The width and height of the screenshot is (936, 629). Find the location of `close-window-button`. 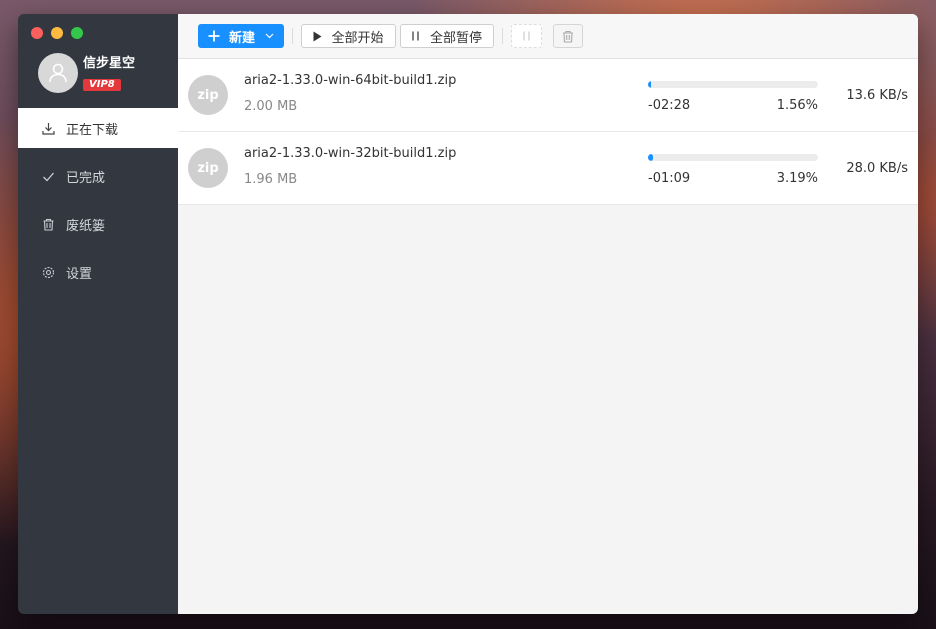

close-window-button is located at coordinates (37, 33).